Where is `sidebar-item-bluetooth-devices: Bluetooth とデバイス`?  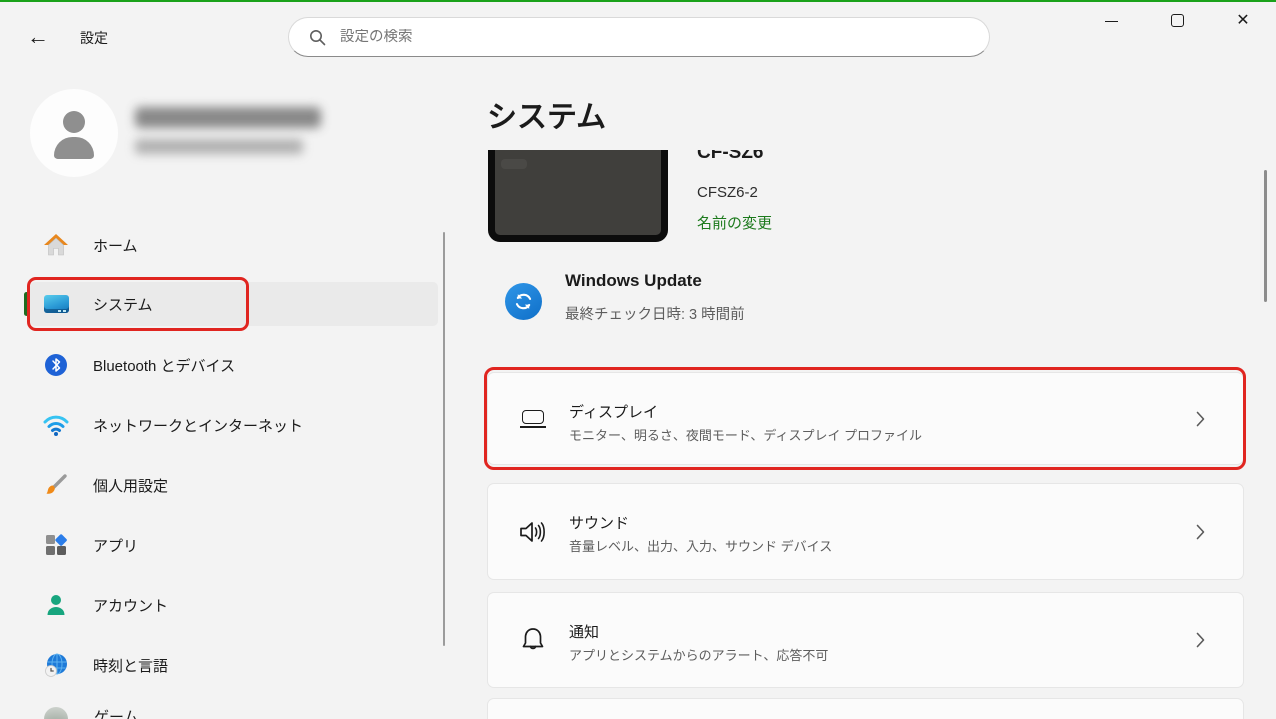 sidebar-item-bluetooth-devices: Bluetooth とデバイス is located at coordinates (234, 365).